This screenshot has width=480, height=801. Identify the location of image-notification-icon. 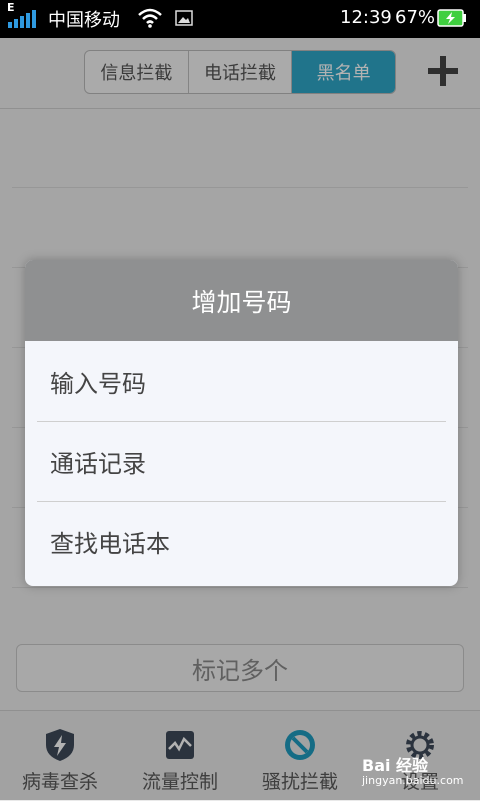
(184, 18).